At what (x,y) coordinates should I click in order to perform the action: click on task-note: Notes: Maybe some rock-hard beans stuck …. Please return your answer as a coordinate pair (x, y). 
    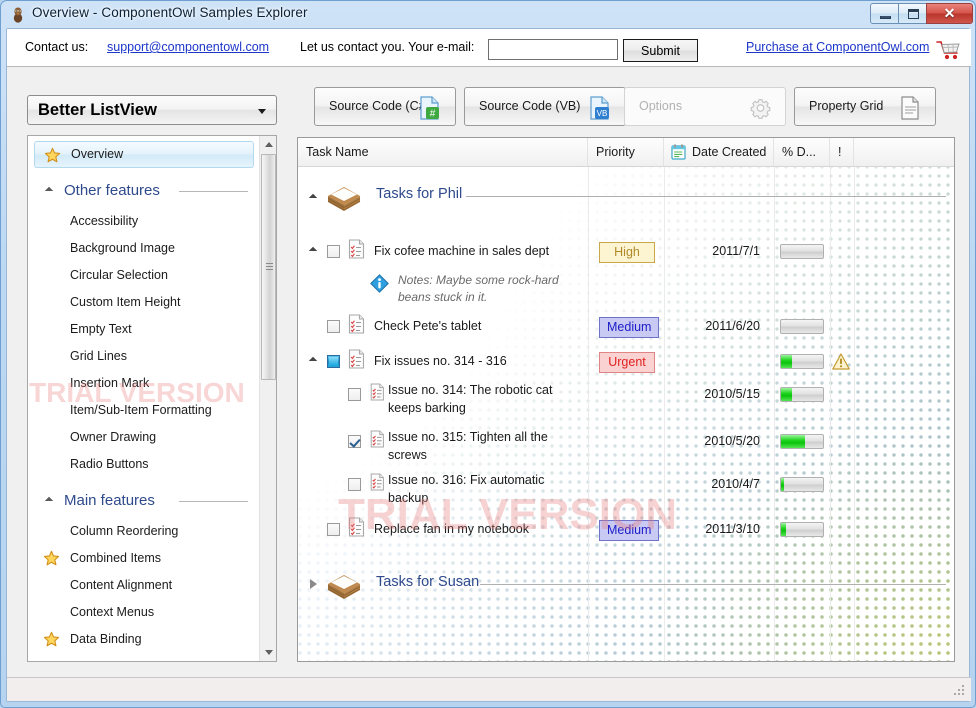
    Looking at the image, I should click on (478, 288).